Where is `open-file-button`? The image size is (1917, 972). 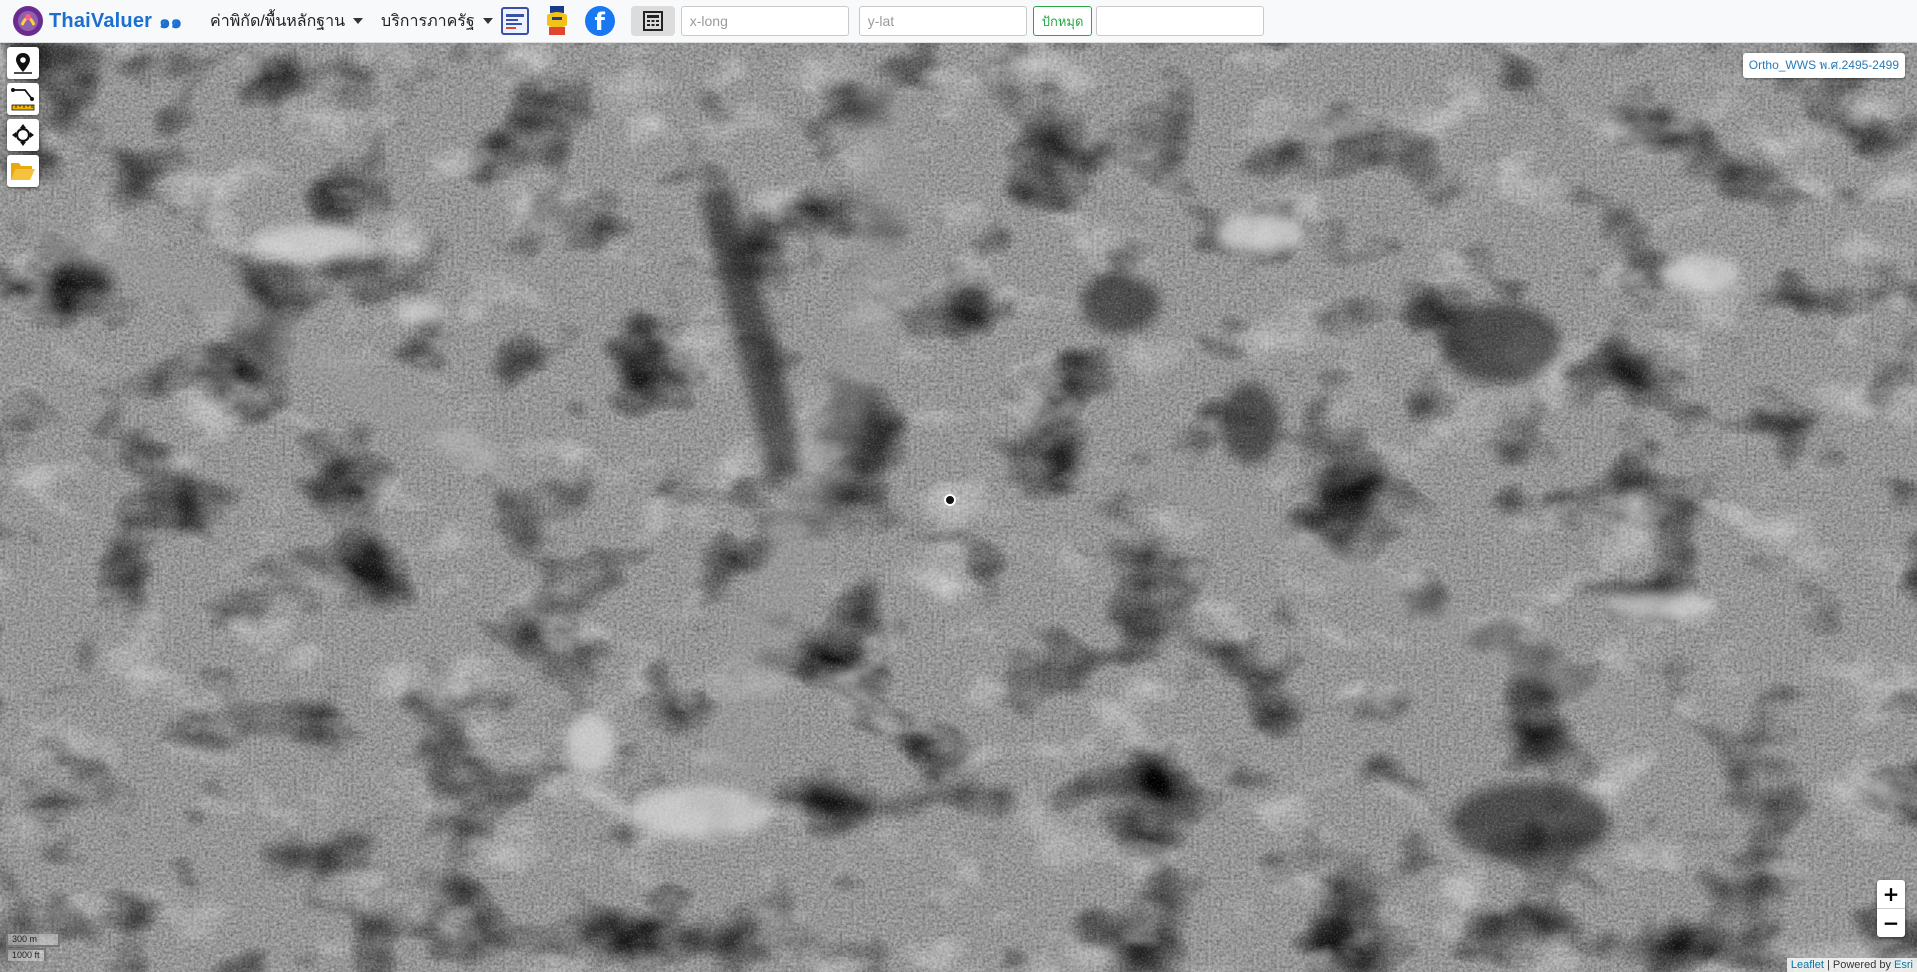 open-file-button is located at coordinates (23, 171).